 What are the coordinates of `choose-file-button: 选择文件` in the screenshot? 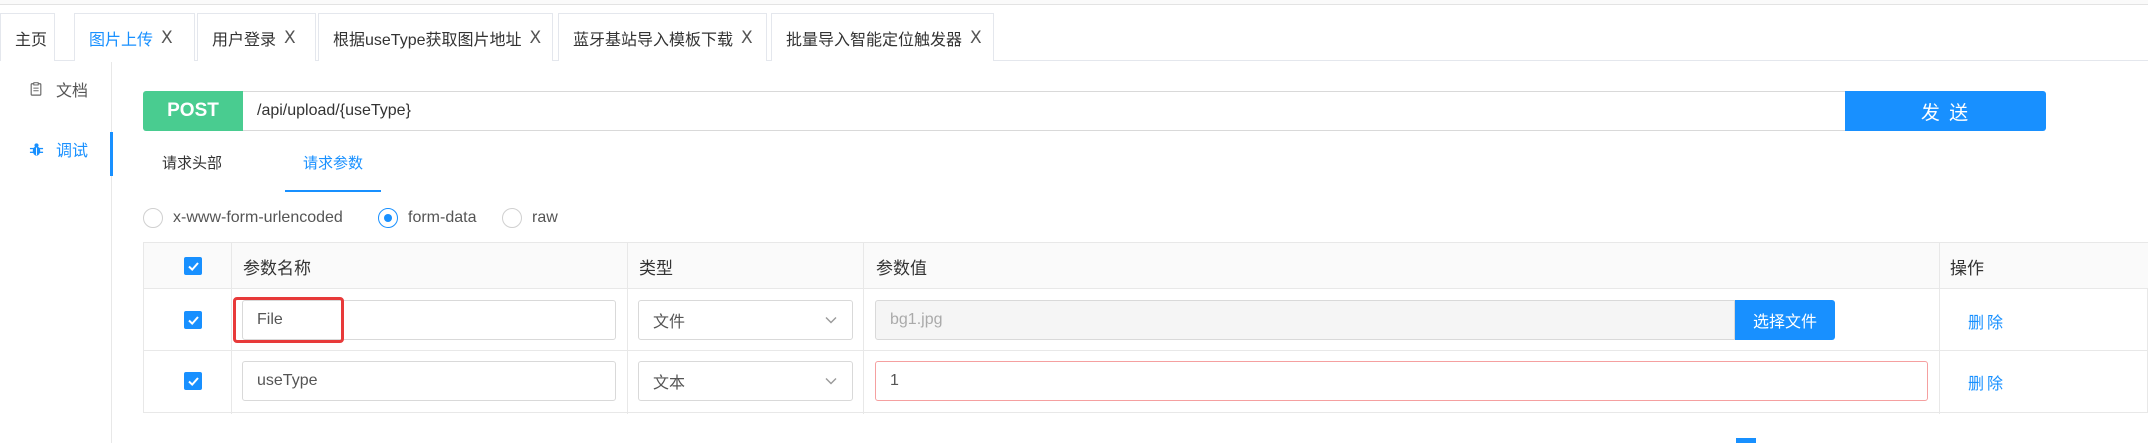 It's located at (1785, 320).